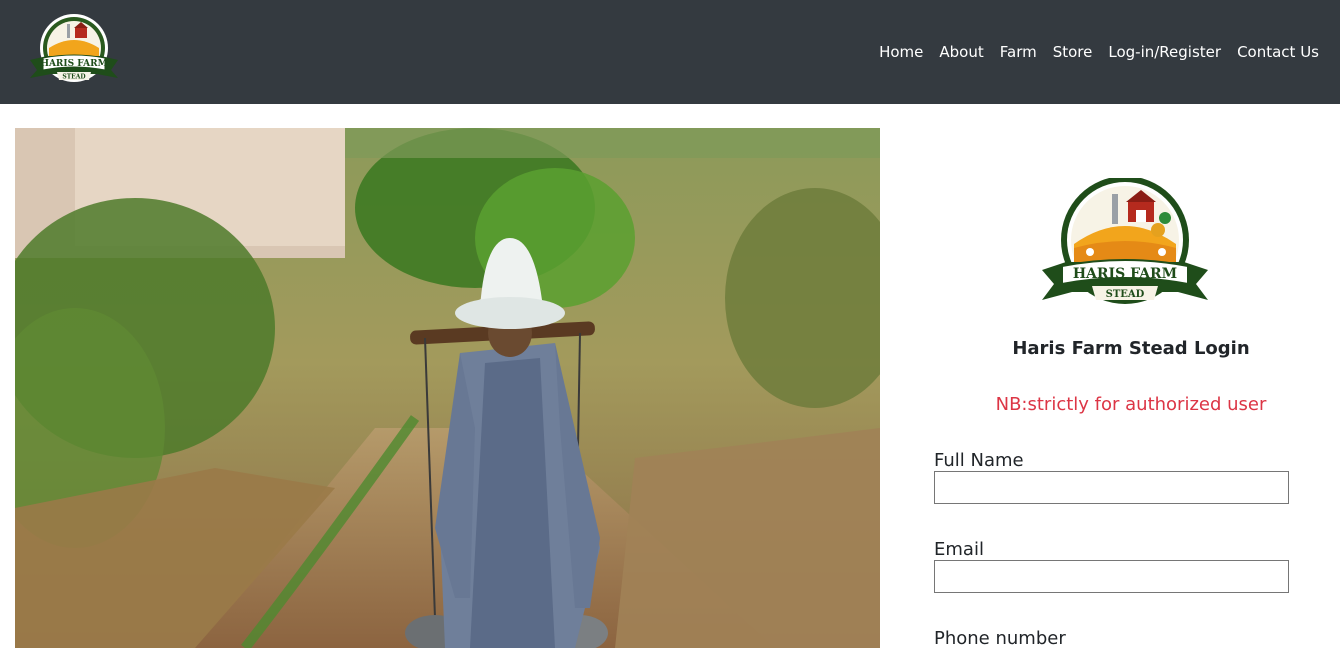 This screenshot has height=648, width=1340. Describe the element at coordinates (1111, 576) in the screenshot. I see `email-field` at that location.